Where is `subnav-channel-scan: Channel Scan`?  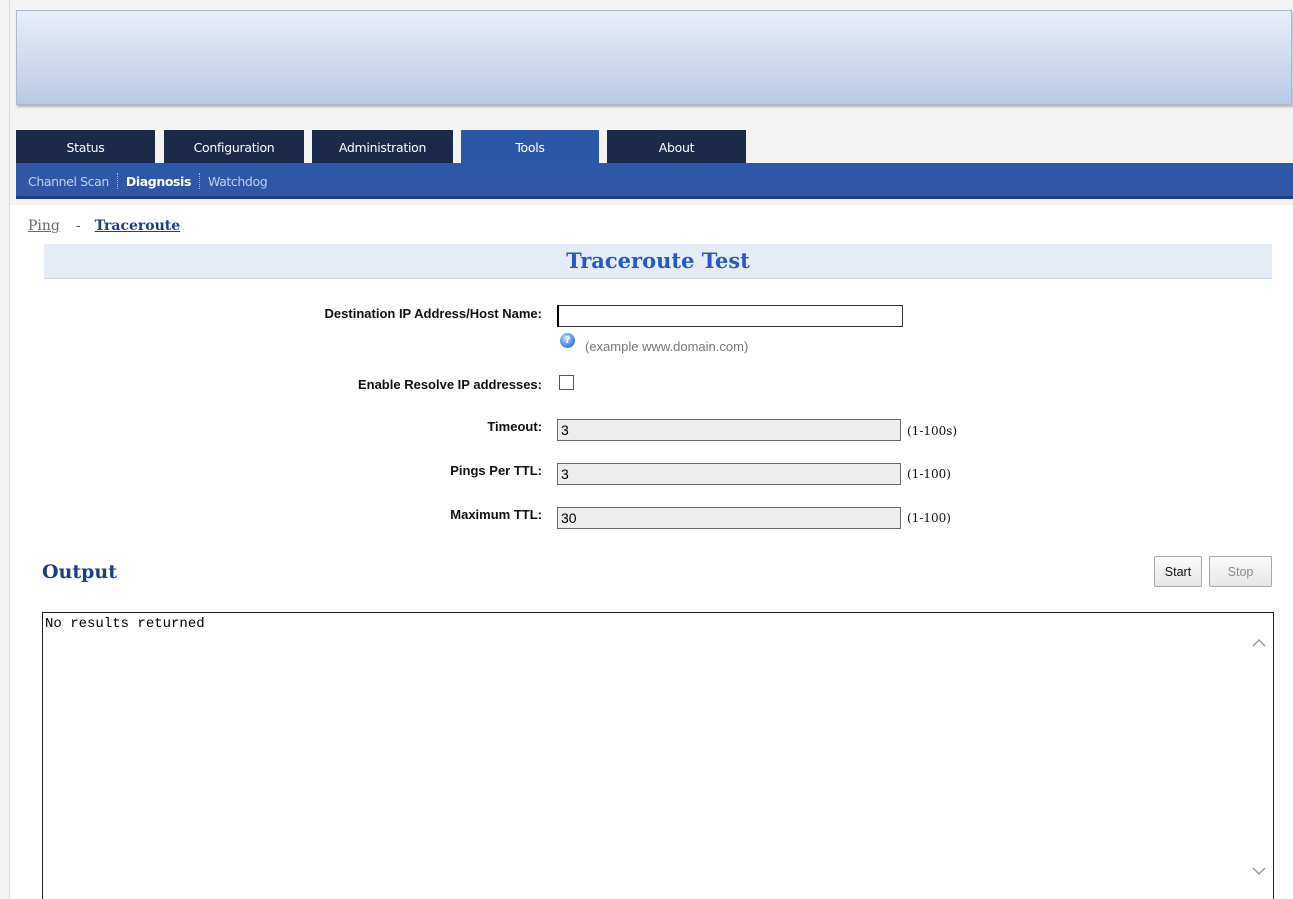
subnav-channel-scan: Channel Scan is located at coordinates (68, 181).